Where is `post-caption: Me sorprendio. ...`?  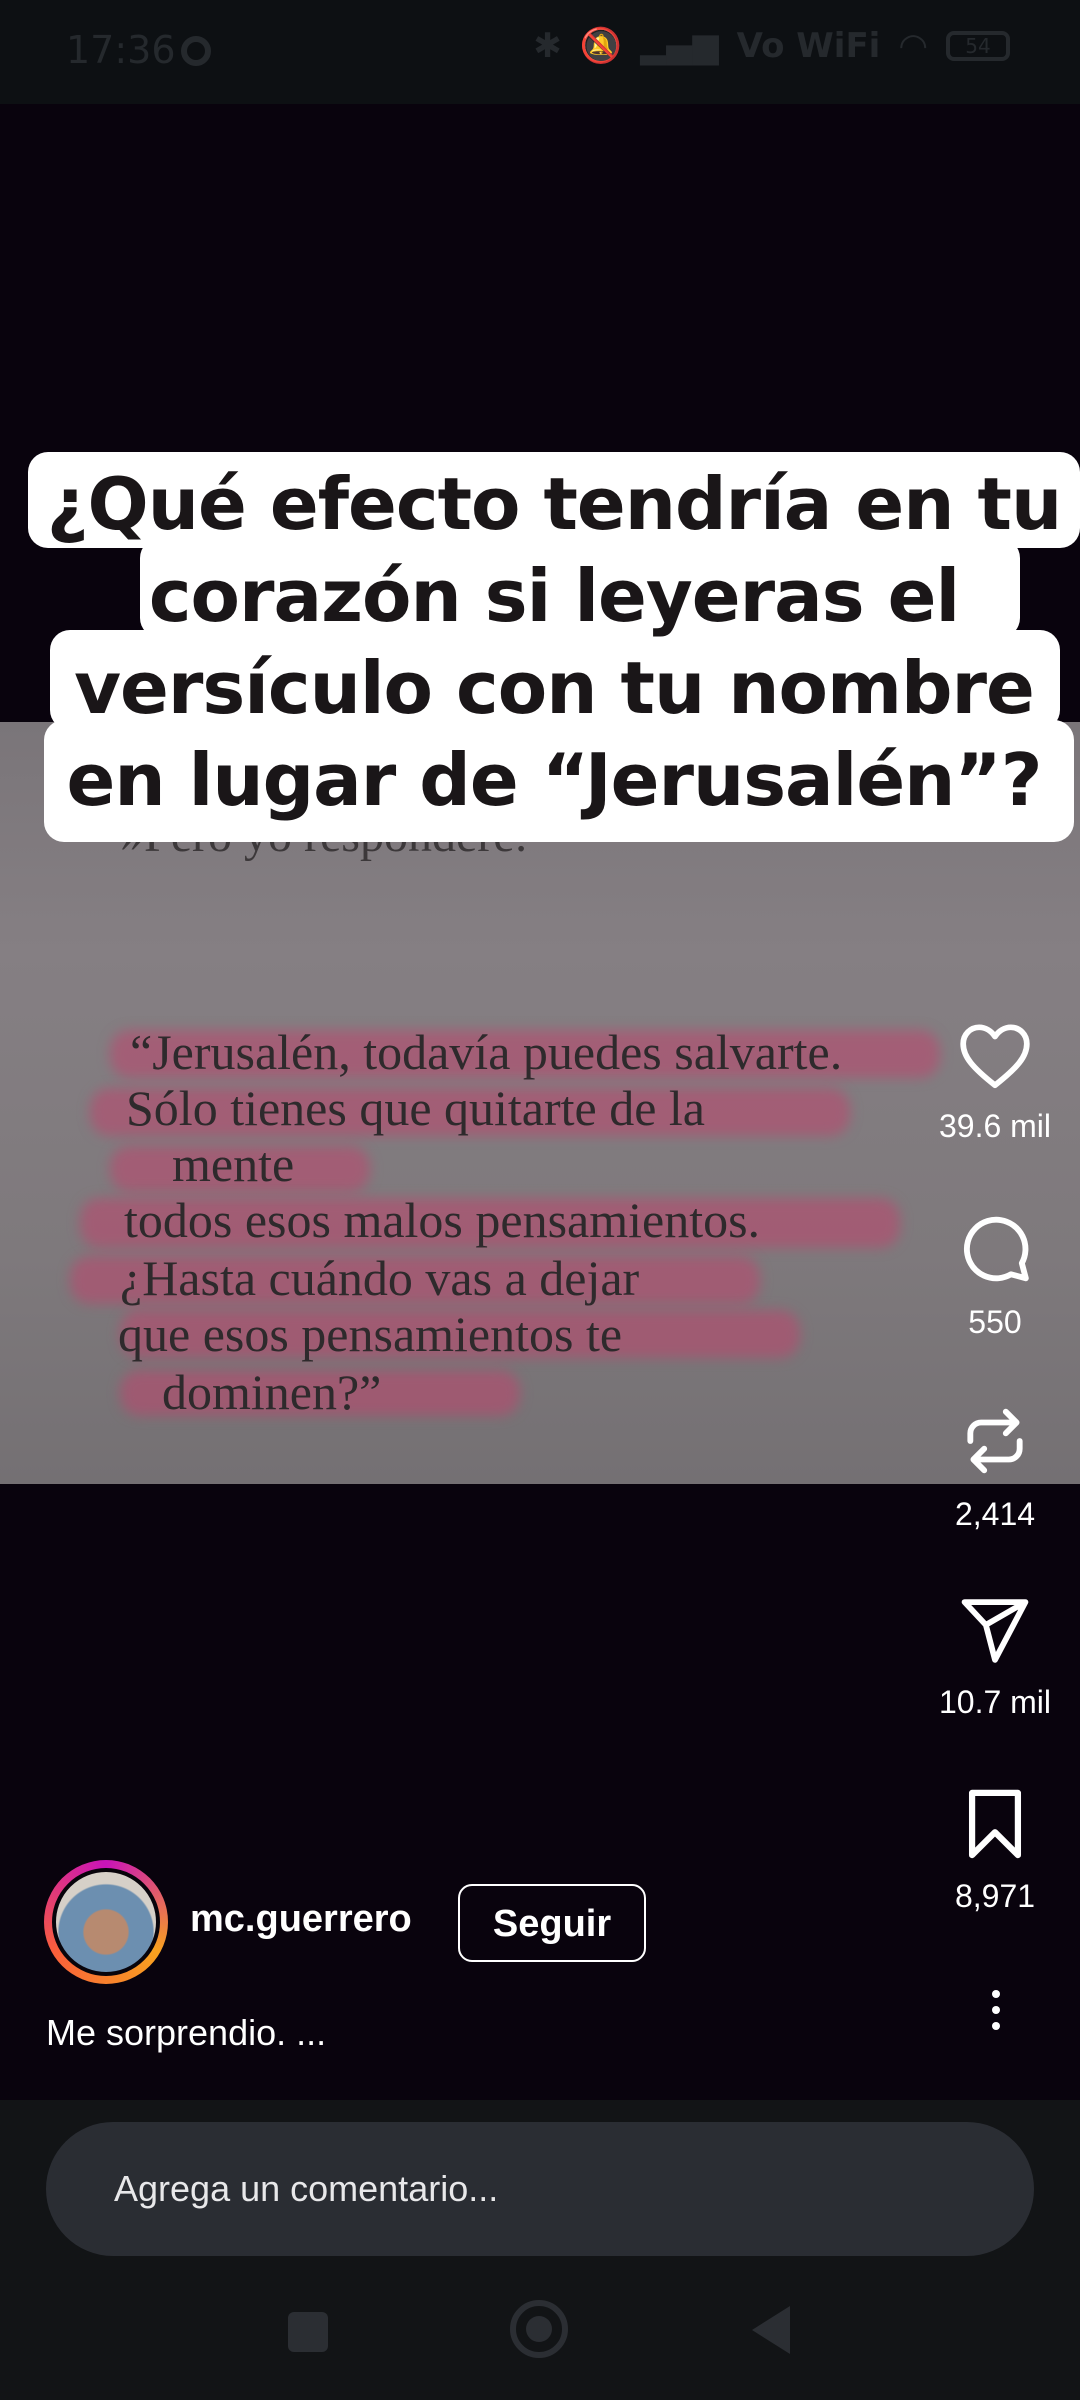
post-caption: Me sorprendio. ... is located at coordinates (186, 2033).